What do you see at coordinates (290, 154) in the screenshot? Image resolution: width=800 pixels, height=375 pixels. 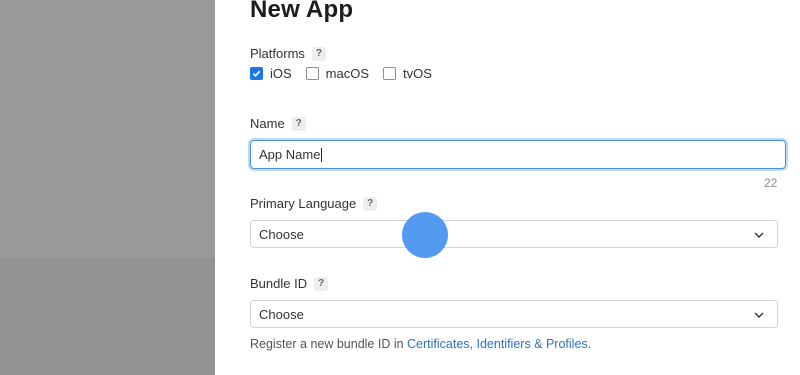 I see `app-name-value: App Name` at bounding box center [290, 154].